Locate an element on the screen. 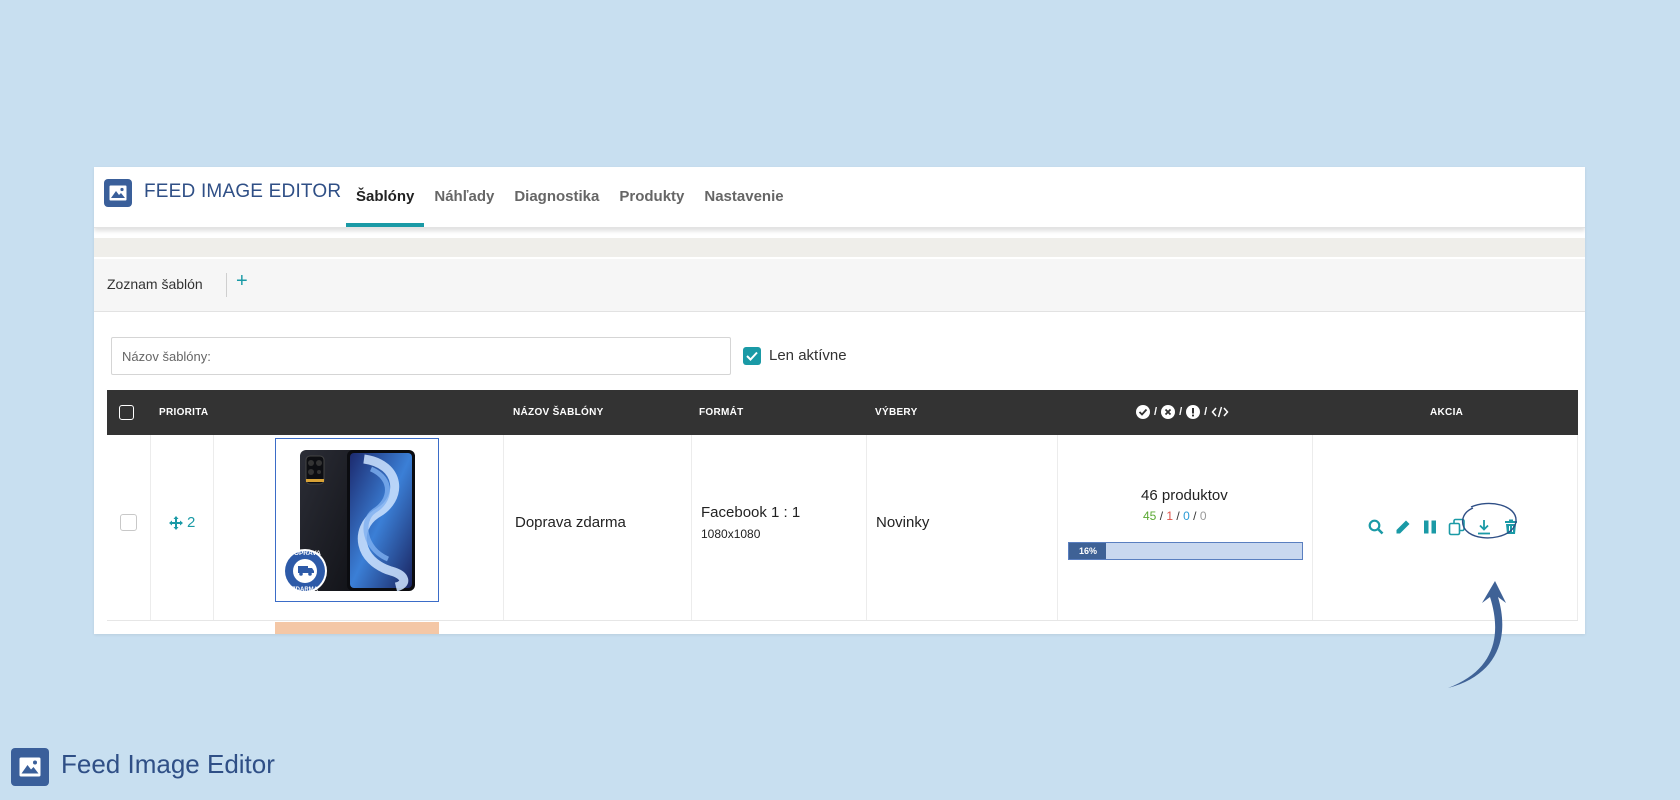  edit-button is located at coordinates (1402, 526).